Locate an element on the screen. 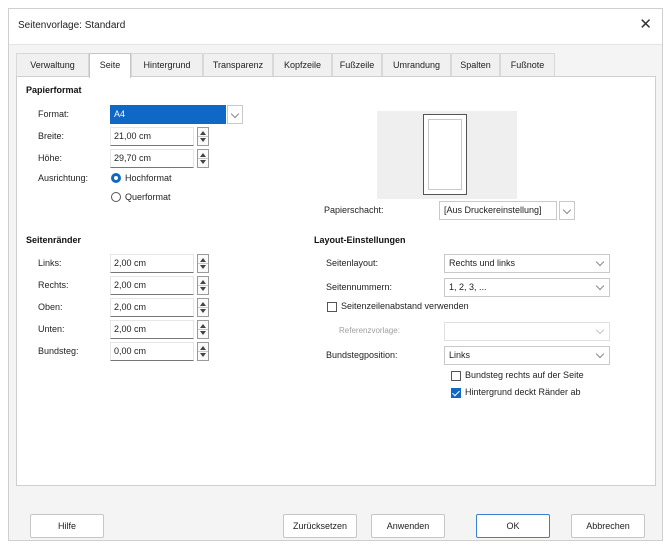 This screenshot has width=671, height=549. width-spin-button is located at coordinates (203, 136).